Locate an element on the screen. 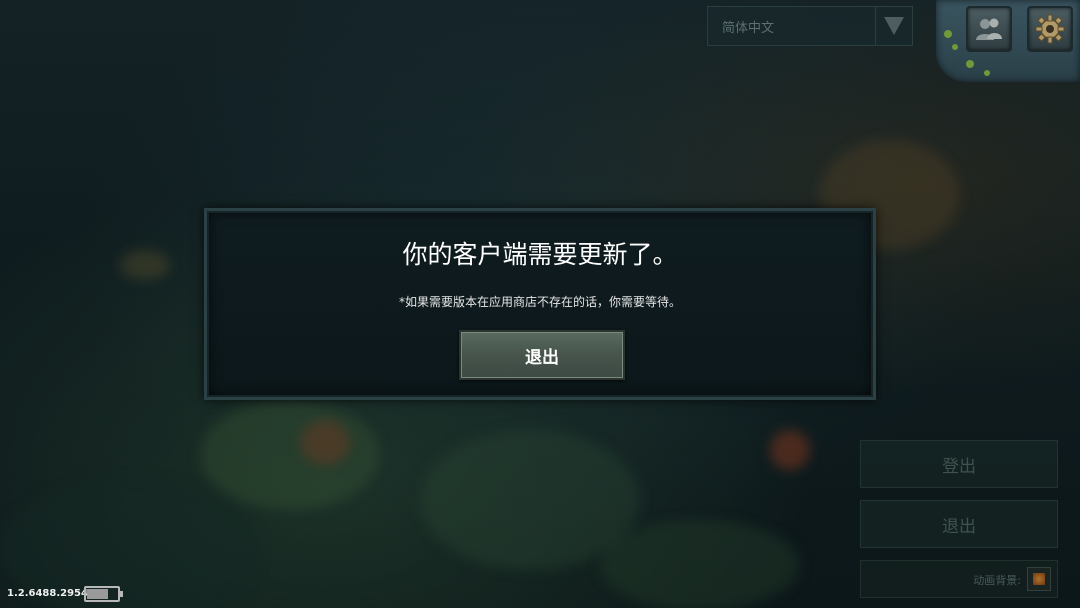  checkbox-check-icon is located at coordinates (1039, 579).